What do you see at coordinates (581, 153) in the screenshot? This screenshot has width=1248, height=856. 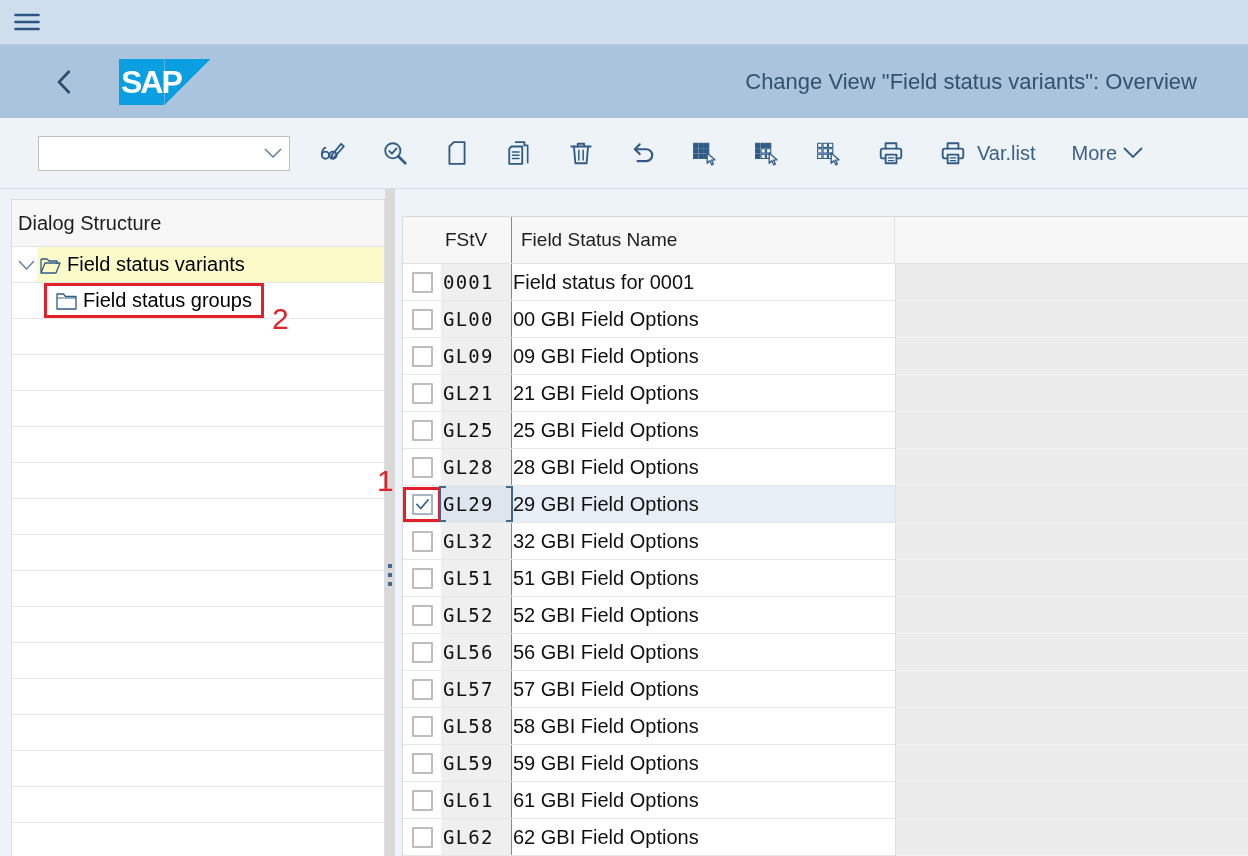 I see `trash-icon` at bounding box center [581, 153].